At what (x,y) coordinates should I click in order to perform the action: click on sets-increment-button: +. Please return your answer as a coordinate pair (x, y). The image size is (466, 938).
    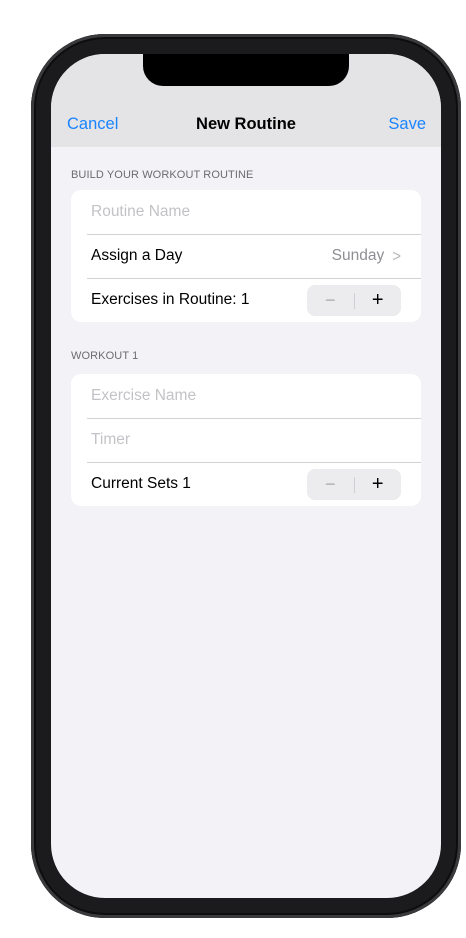
    Looking at the image, I should click on (378, 484).